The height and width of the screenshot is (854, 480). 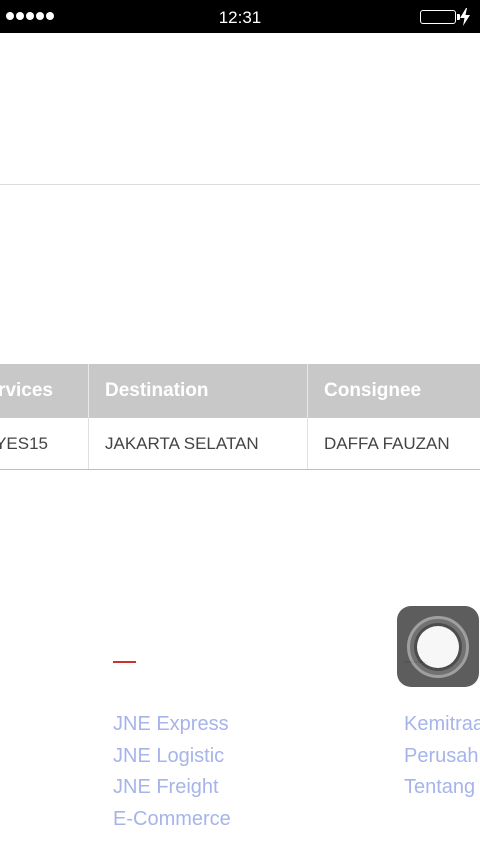 What do you see at coordinates (197, 391) in the screenshot?
I see `header-destination: Destination` at bounding box center [197, 391].